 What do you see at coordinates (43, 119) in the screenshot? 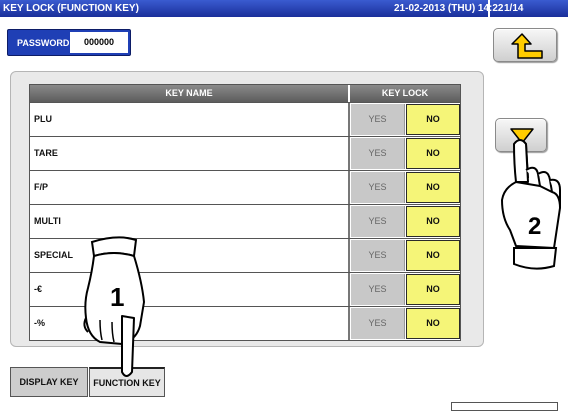
I see `key-name-cell: PLU` at bounding box center [43, 119].